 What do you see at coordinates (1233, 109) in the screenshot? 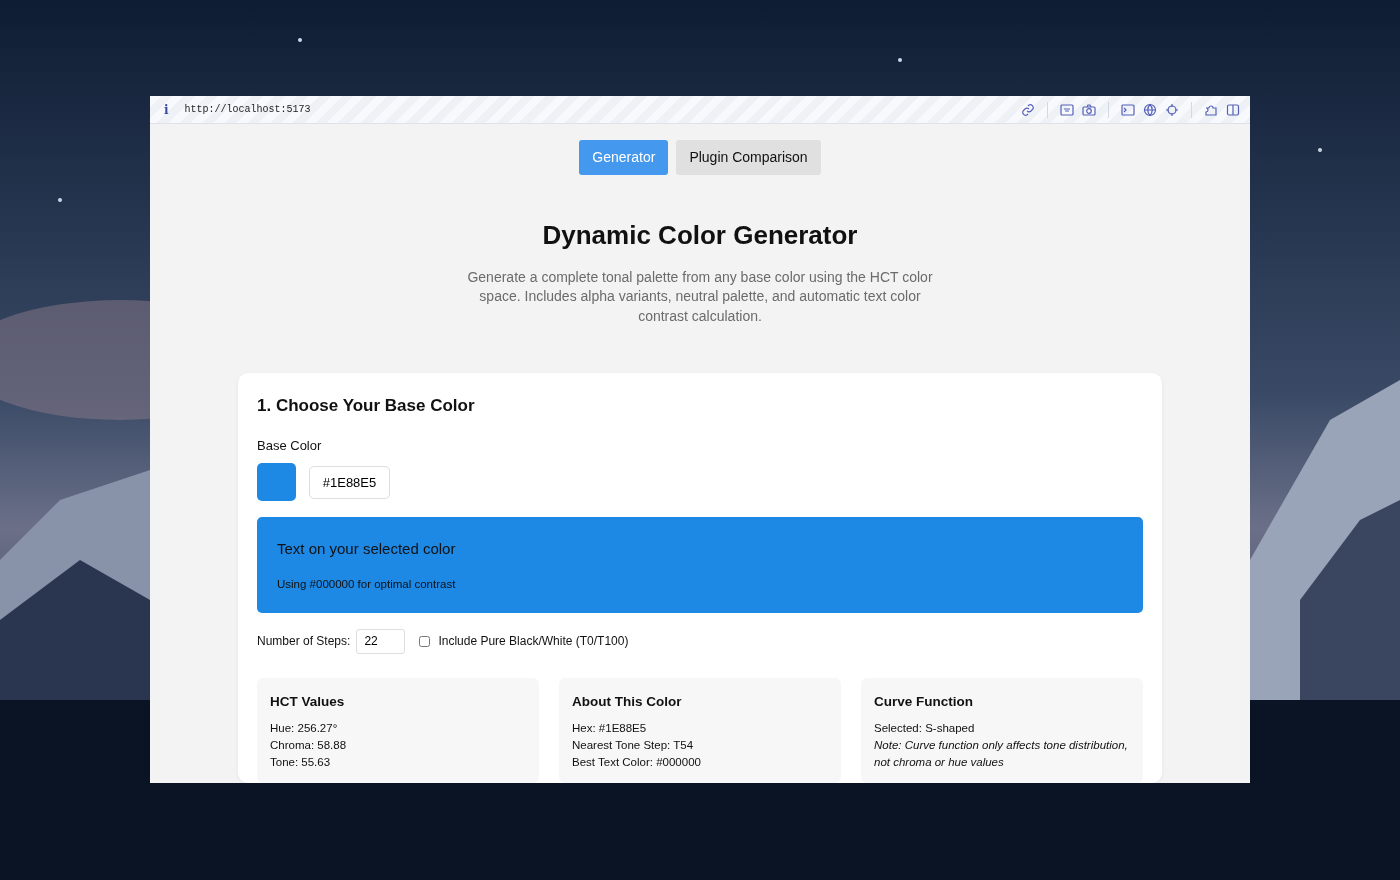
I see `split-panel-icon` at bounding box center [1233, 109].